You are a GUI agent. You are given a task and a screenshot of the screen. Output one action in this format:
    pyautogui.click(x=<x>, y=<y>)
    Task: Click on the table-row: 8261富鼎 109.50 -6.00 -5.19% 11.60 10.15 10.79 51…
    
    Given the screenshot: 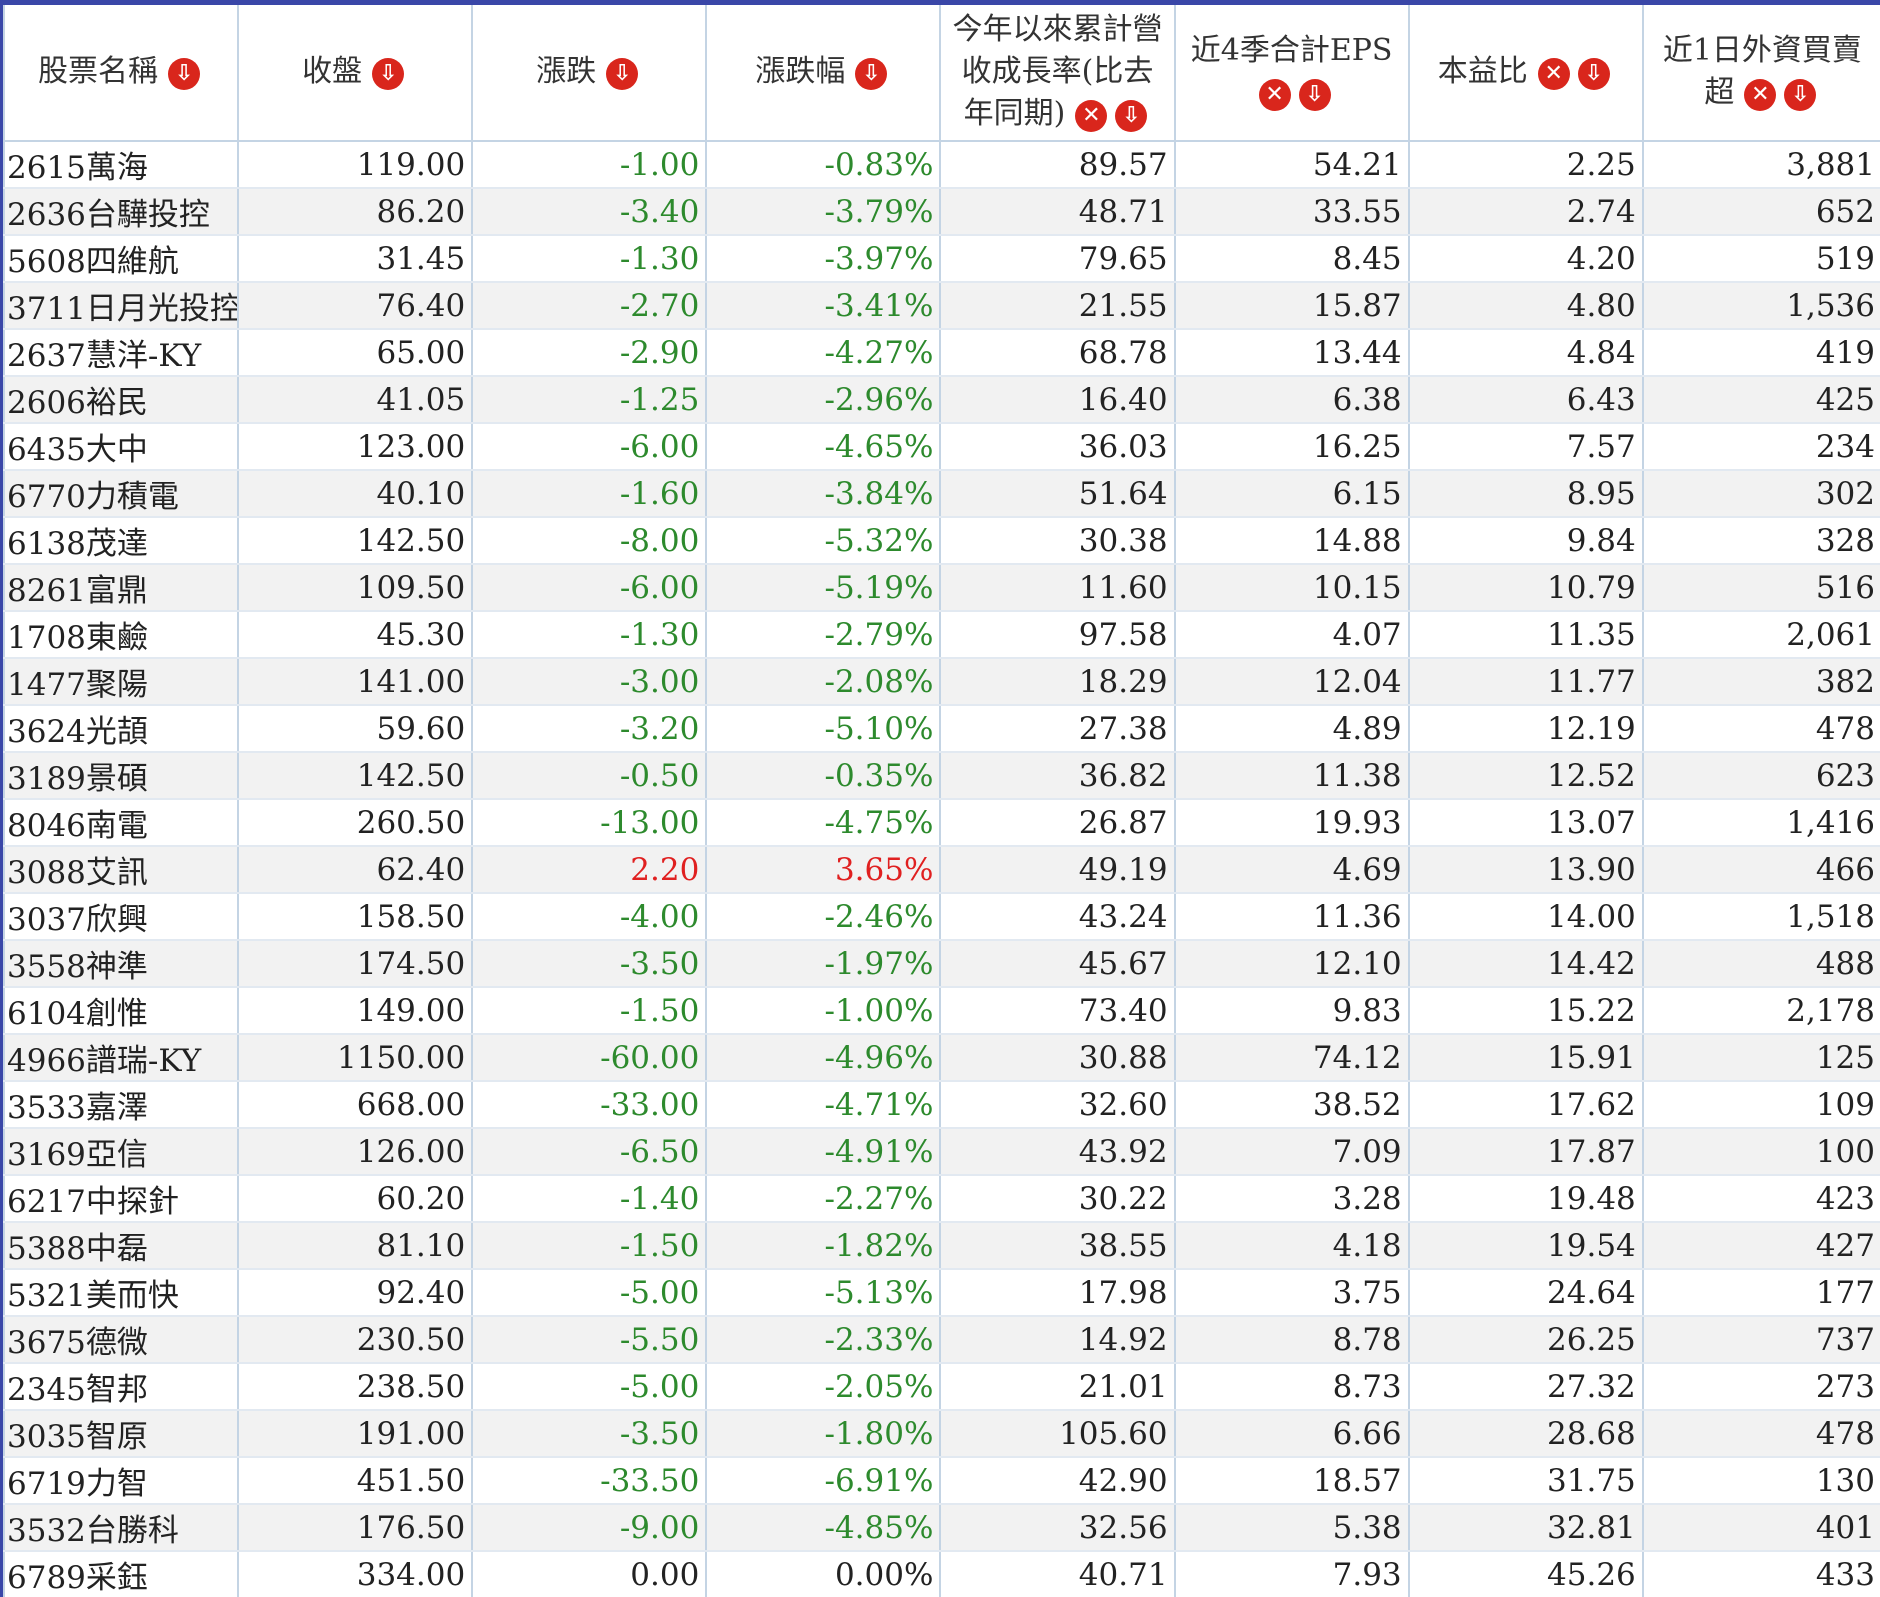 What is the action you would take?
    pyautogui.click(x=941, y=588)
    